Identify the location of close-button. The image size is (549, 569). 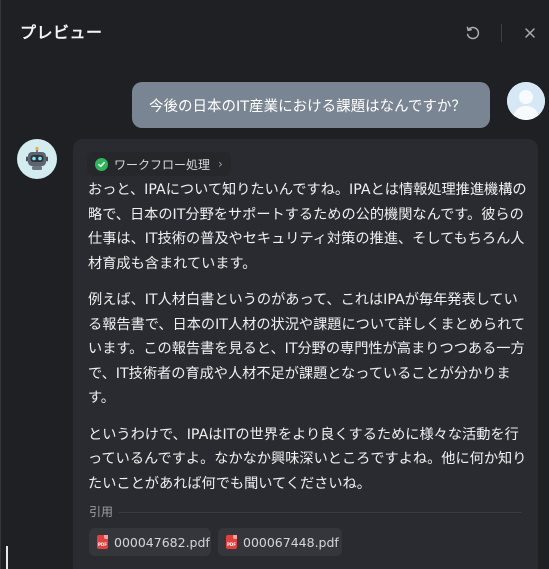
(530, 33).